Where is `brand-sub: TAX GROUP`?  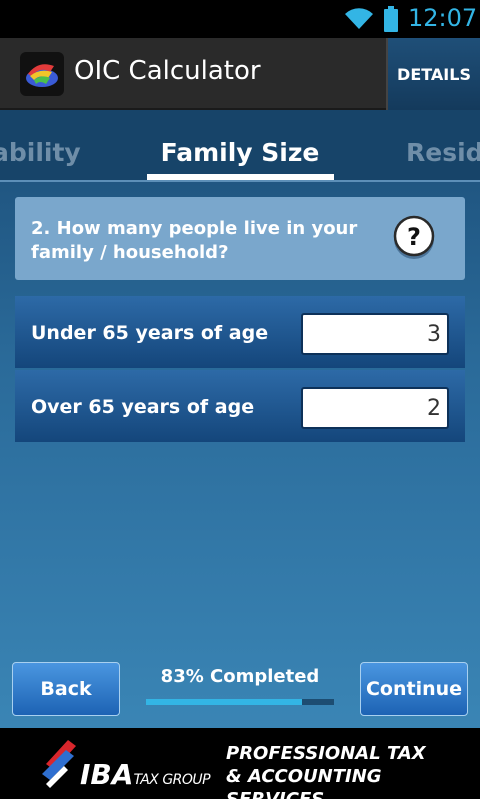
brand-sub: TAX GROUP is located at coordinates (172, 780).